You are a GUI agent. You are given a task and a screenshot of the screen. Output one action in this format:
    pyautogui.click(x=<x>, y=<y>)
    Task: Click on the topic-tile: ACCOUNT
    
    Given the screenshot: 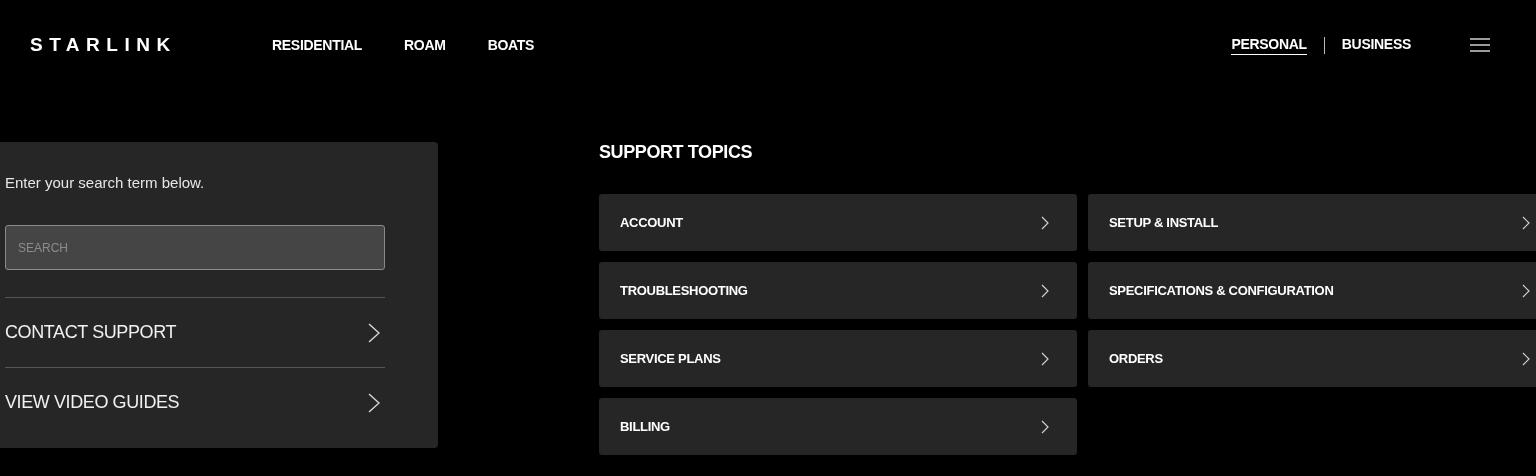 What is the action you would take?
    pyautogui.click(x=838, y=222)
    